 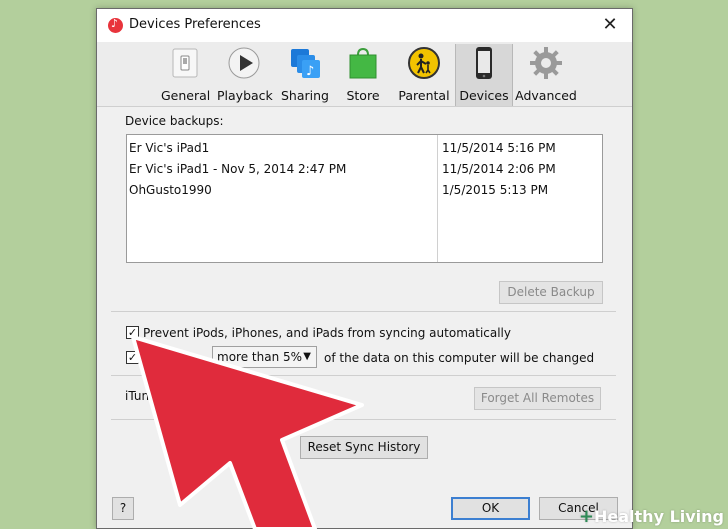 What do you see at coordinates (659, 516) in the screenshot?
I see `watermark-text: Healthy Living` at bounding box center [659, 516].